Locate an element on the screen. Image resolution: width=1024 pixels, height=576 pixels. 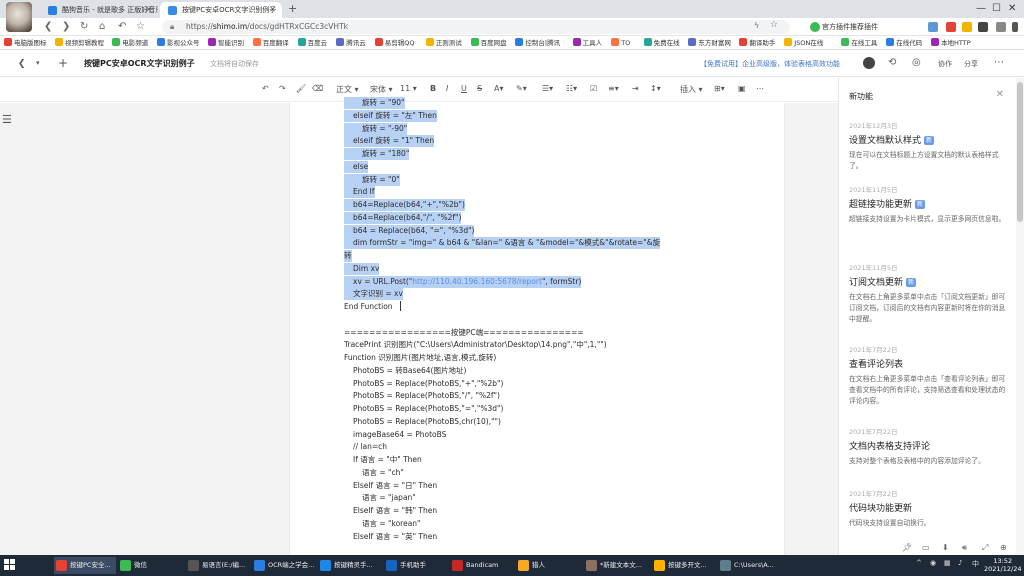
bookmark-item: 电脑版图标 is located at coordinates (25, 43).